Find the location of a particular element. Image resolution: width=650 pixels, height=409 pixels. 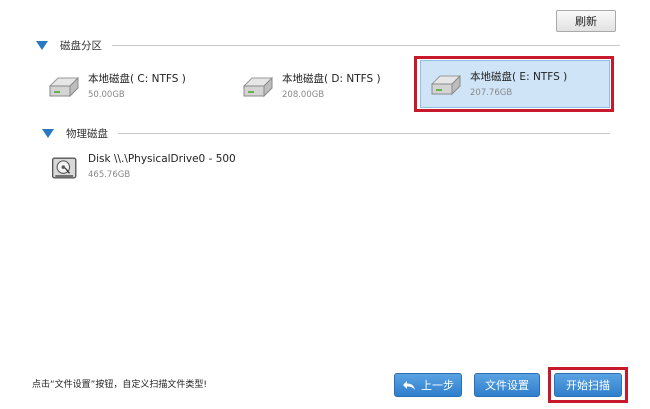

back-button: 上一步 is located at coordinates (428, 385).